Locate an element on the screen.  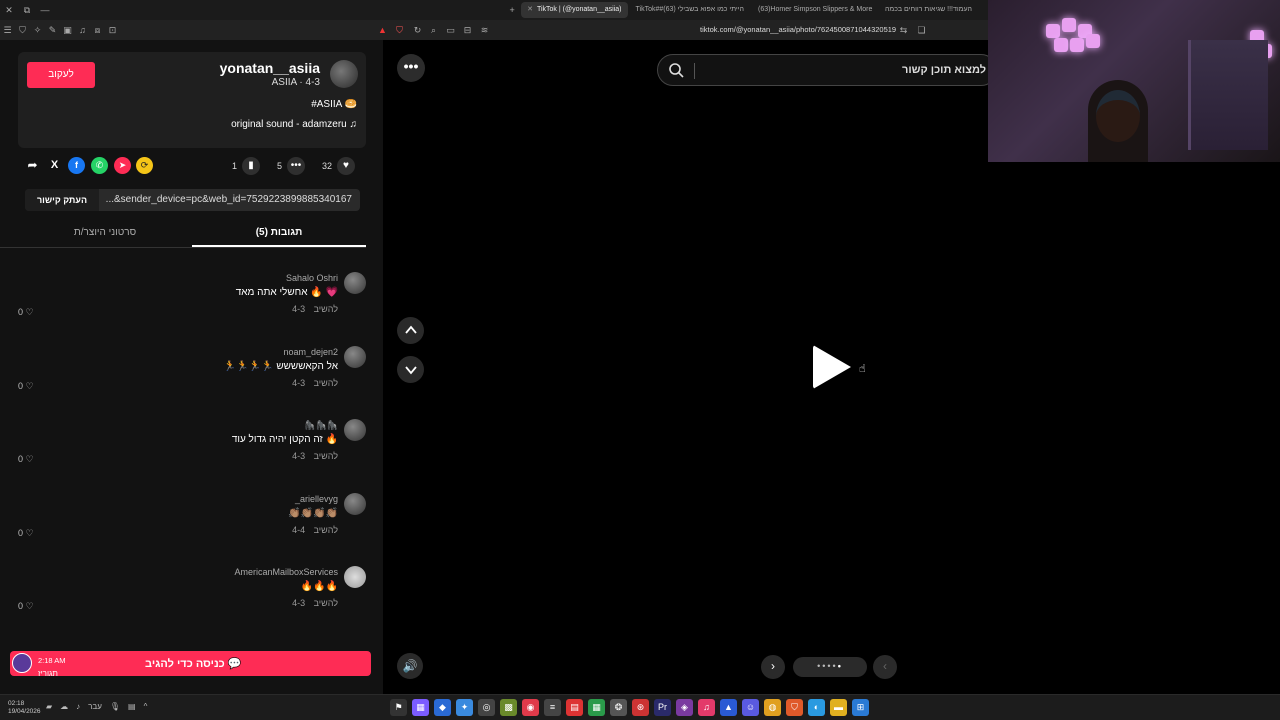
comment-stat: 5 ••• is located at coordinates (291, 166).